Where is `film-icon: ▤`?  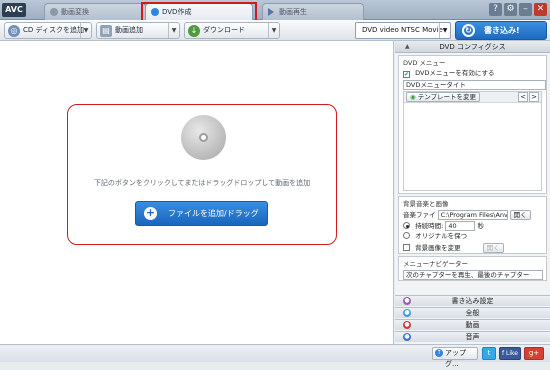 film-icon: ▤ is located at coordinates (106, 31).